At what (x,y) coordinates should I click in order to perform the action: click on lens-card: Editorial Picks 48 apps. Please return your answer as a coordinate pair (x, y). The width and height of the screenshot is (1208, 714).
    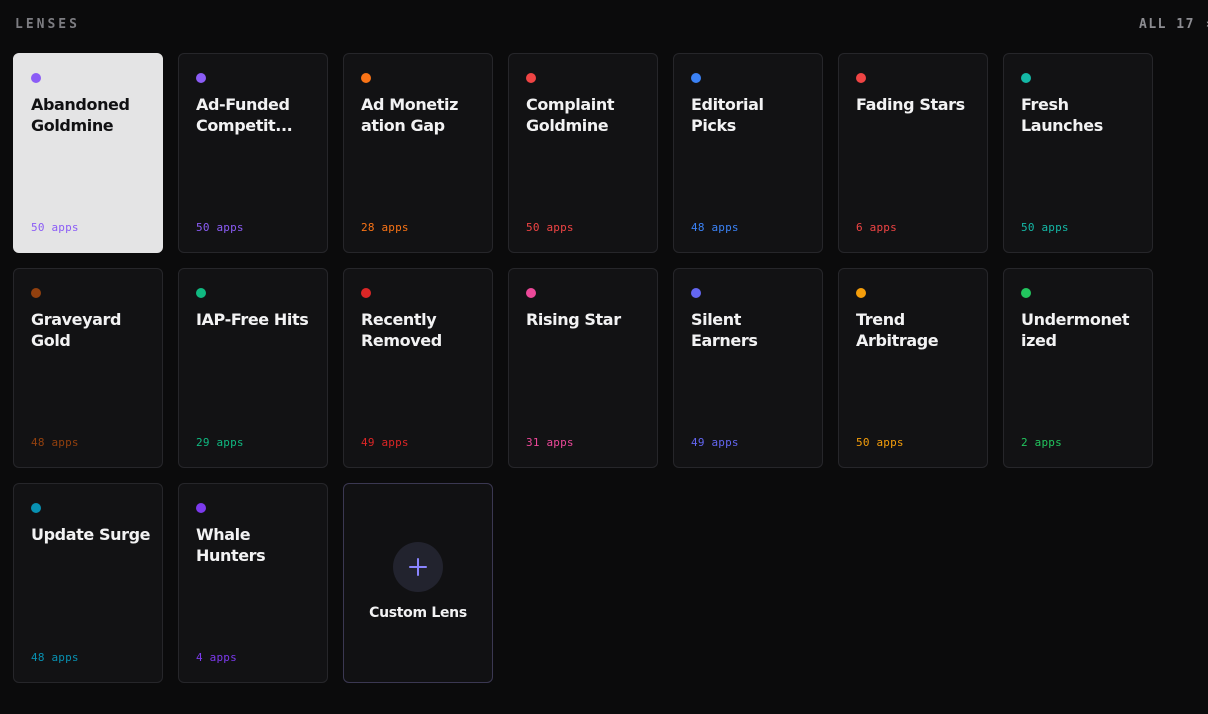
    Looking at the image, I should click on (748, 153).